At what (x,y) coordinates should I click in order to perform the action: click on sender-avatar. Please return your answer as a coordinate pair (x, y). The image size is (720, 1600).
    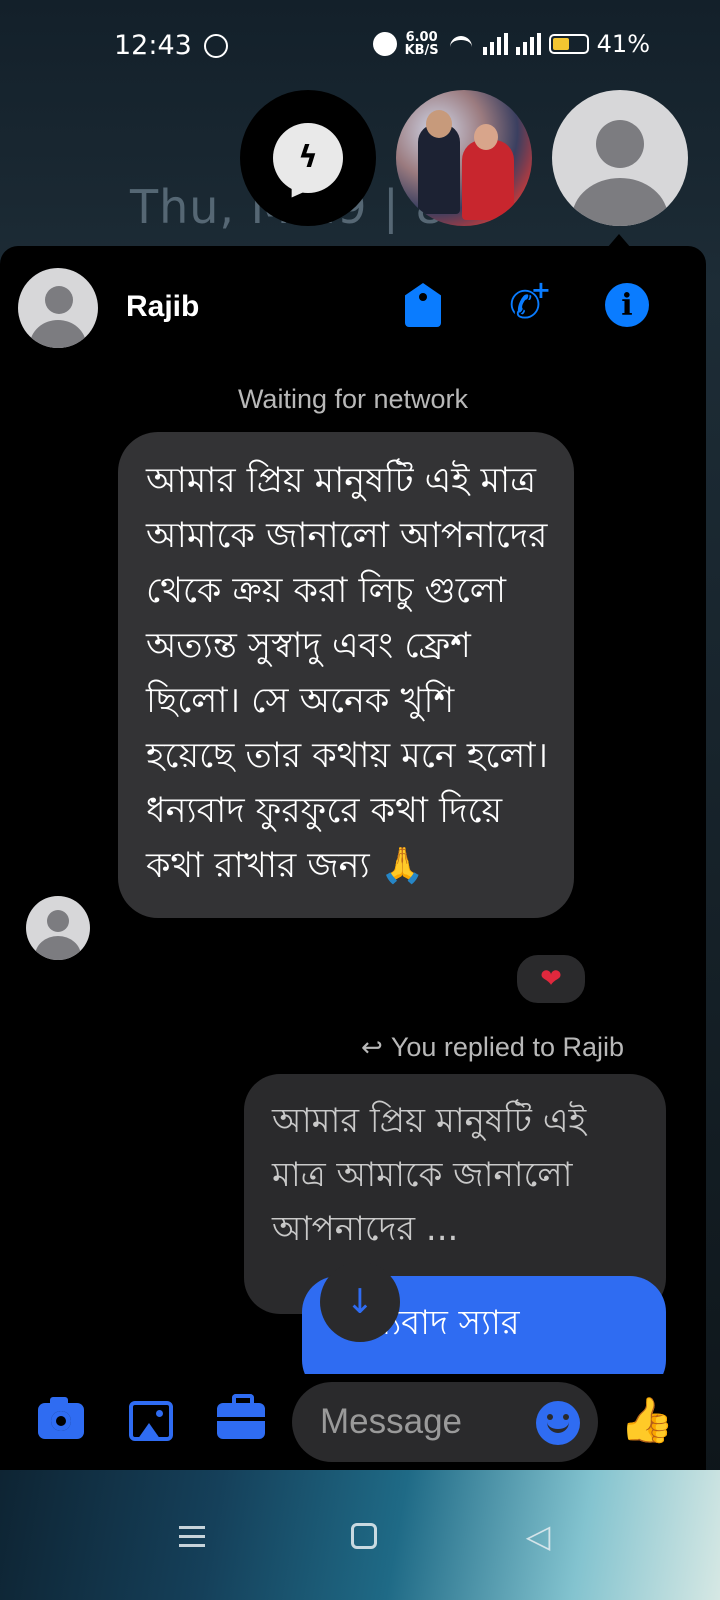
    Looking at the image, I should click on (58, 928).